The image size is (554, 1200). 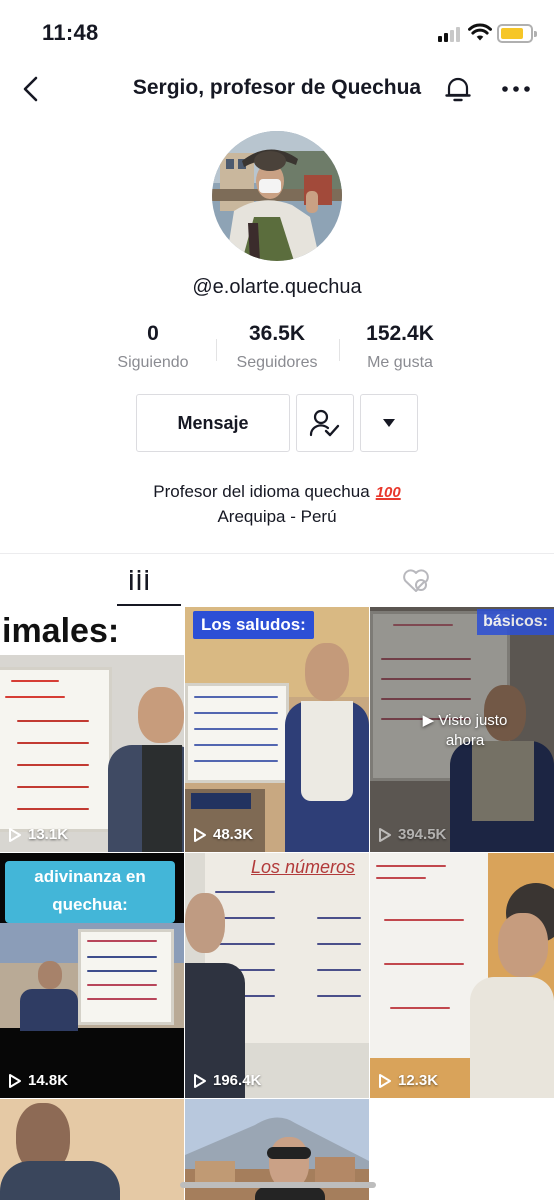 What do you see at coordinates (153, 333) in the screenshot?
I see `following-count: 0` at bounding box center [153, 333].